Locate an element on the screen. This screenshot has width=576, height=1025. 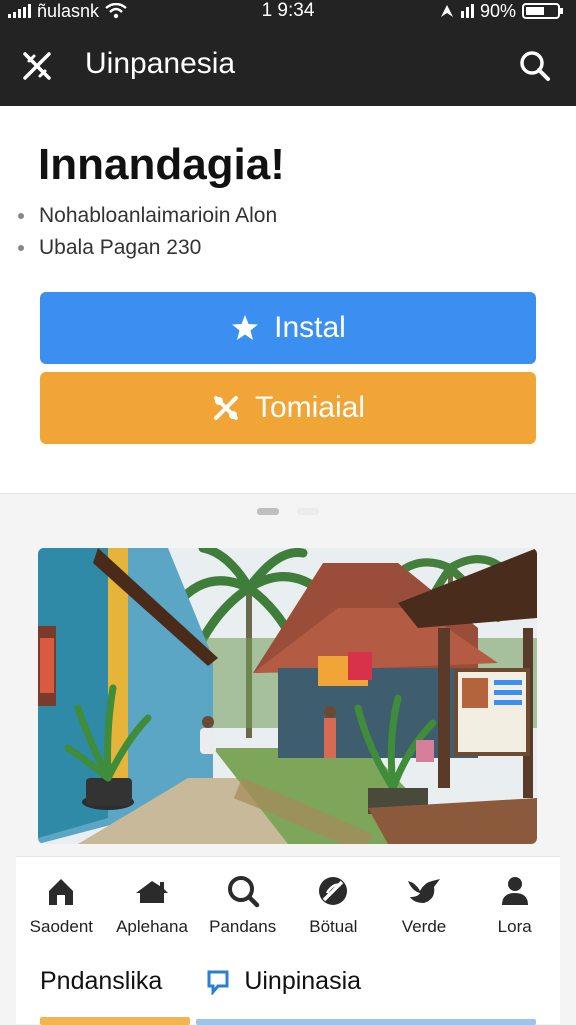
install-button: Instal is located at coordinates (288, 328).